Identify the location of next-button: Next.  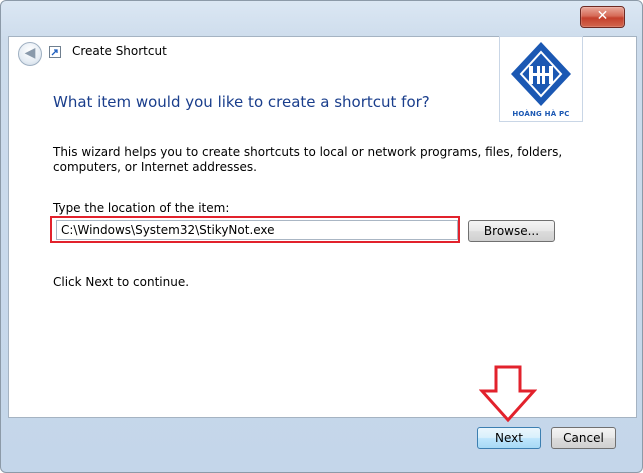
(509, 438).